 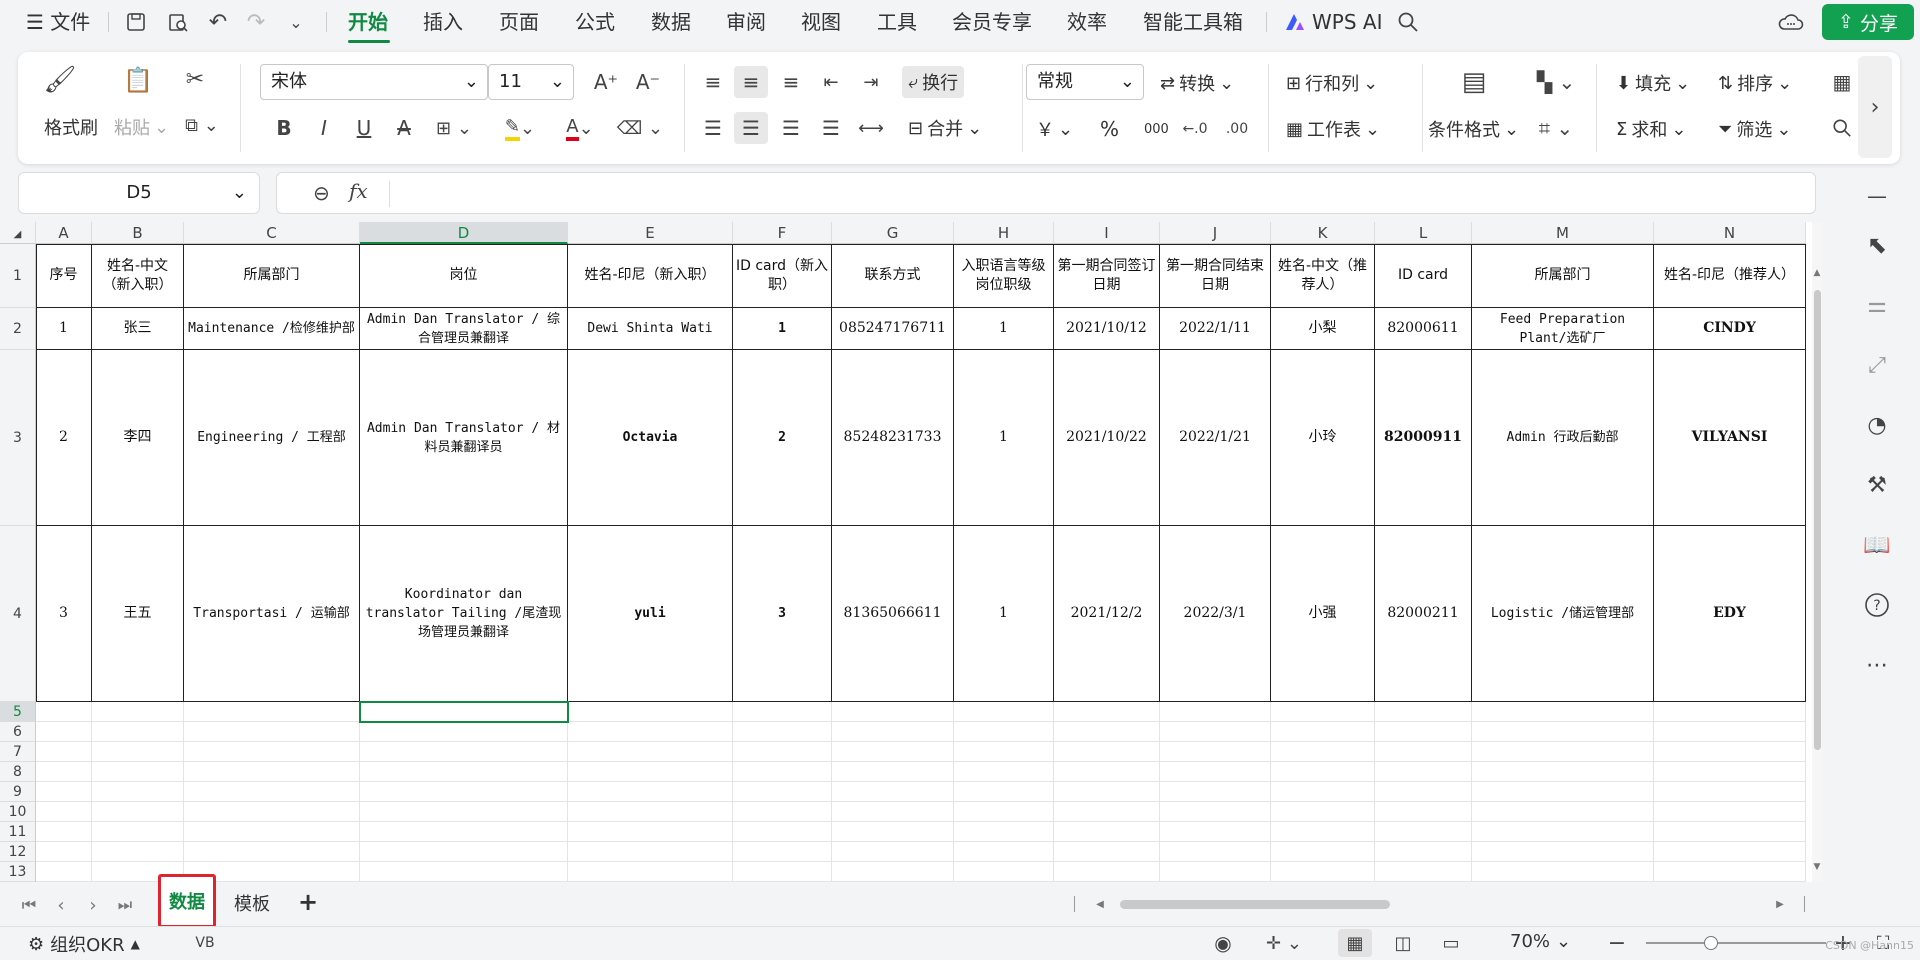 What do you see at coordinates (178, 22) in the screenshot?
I see `print-preview-icon` at bounding box center [178, 22].